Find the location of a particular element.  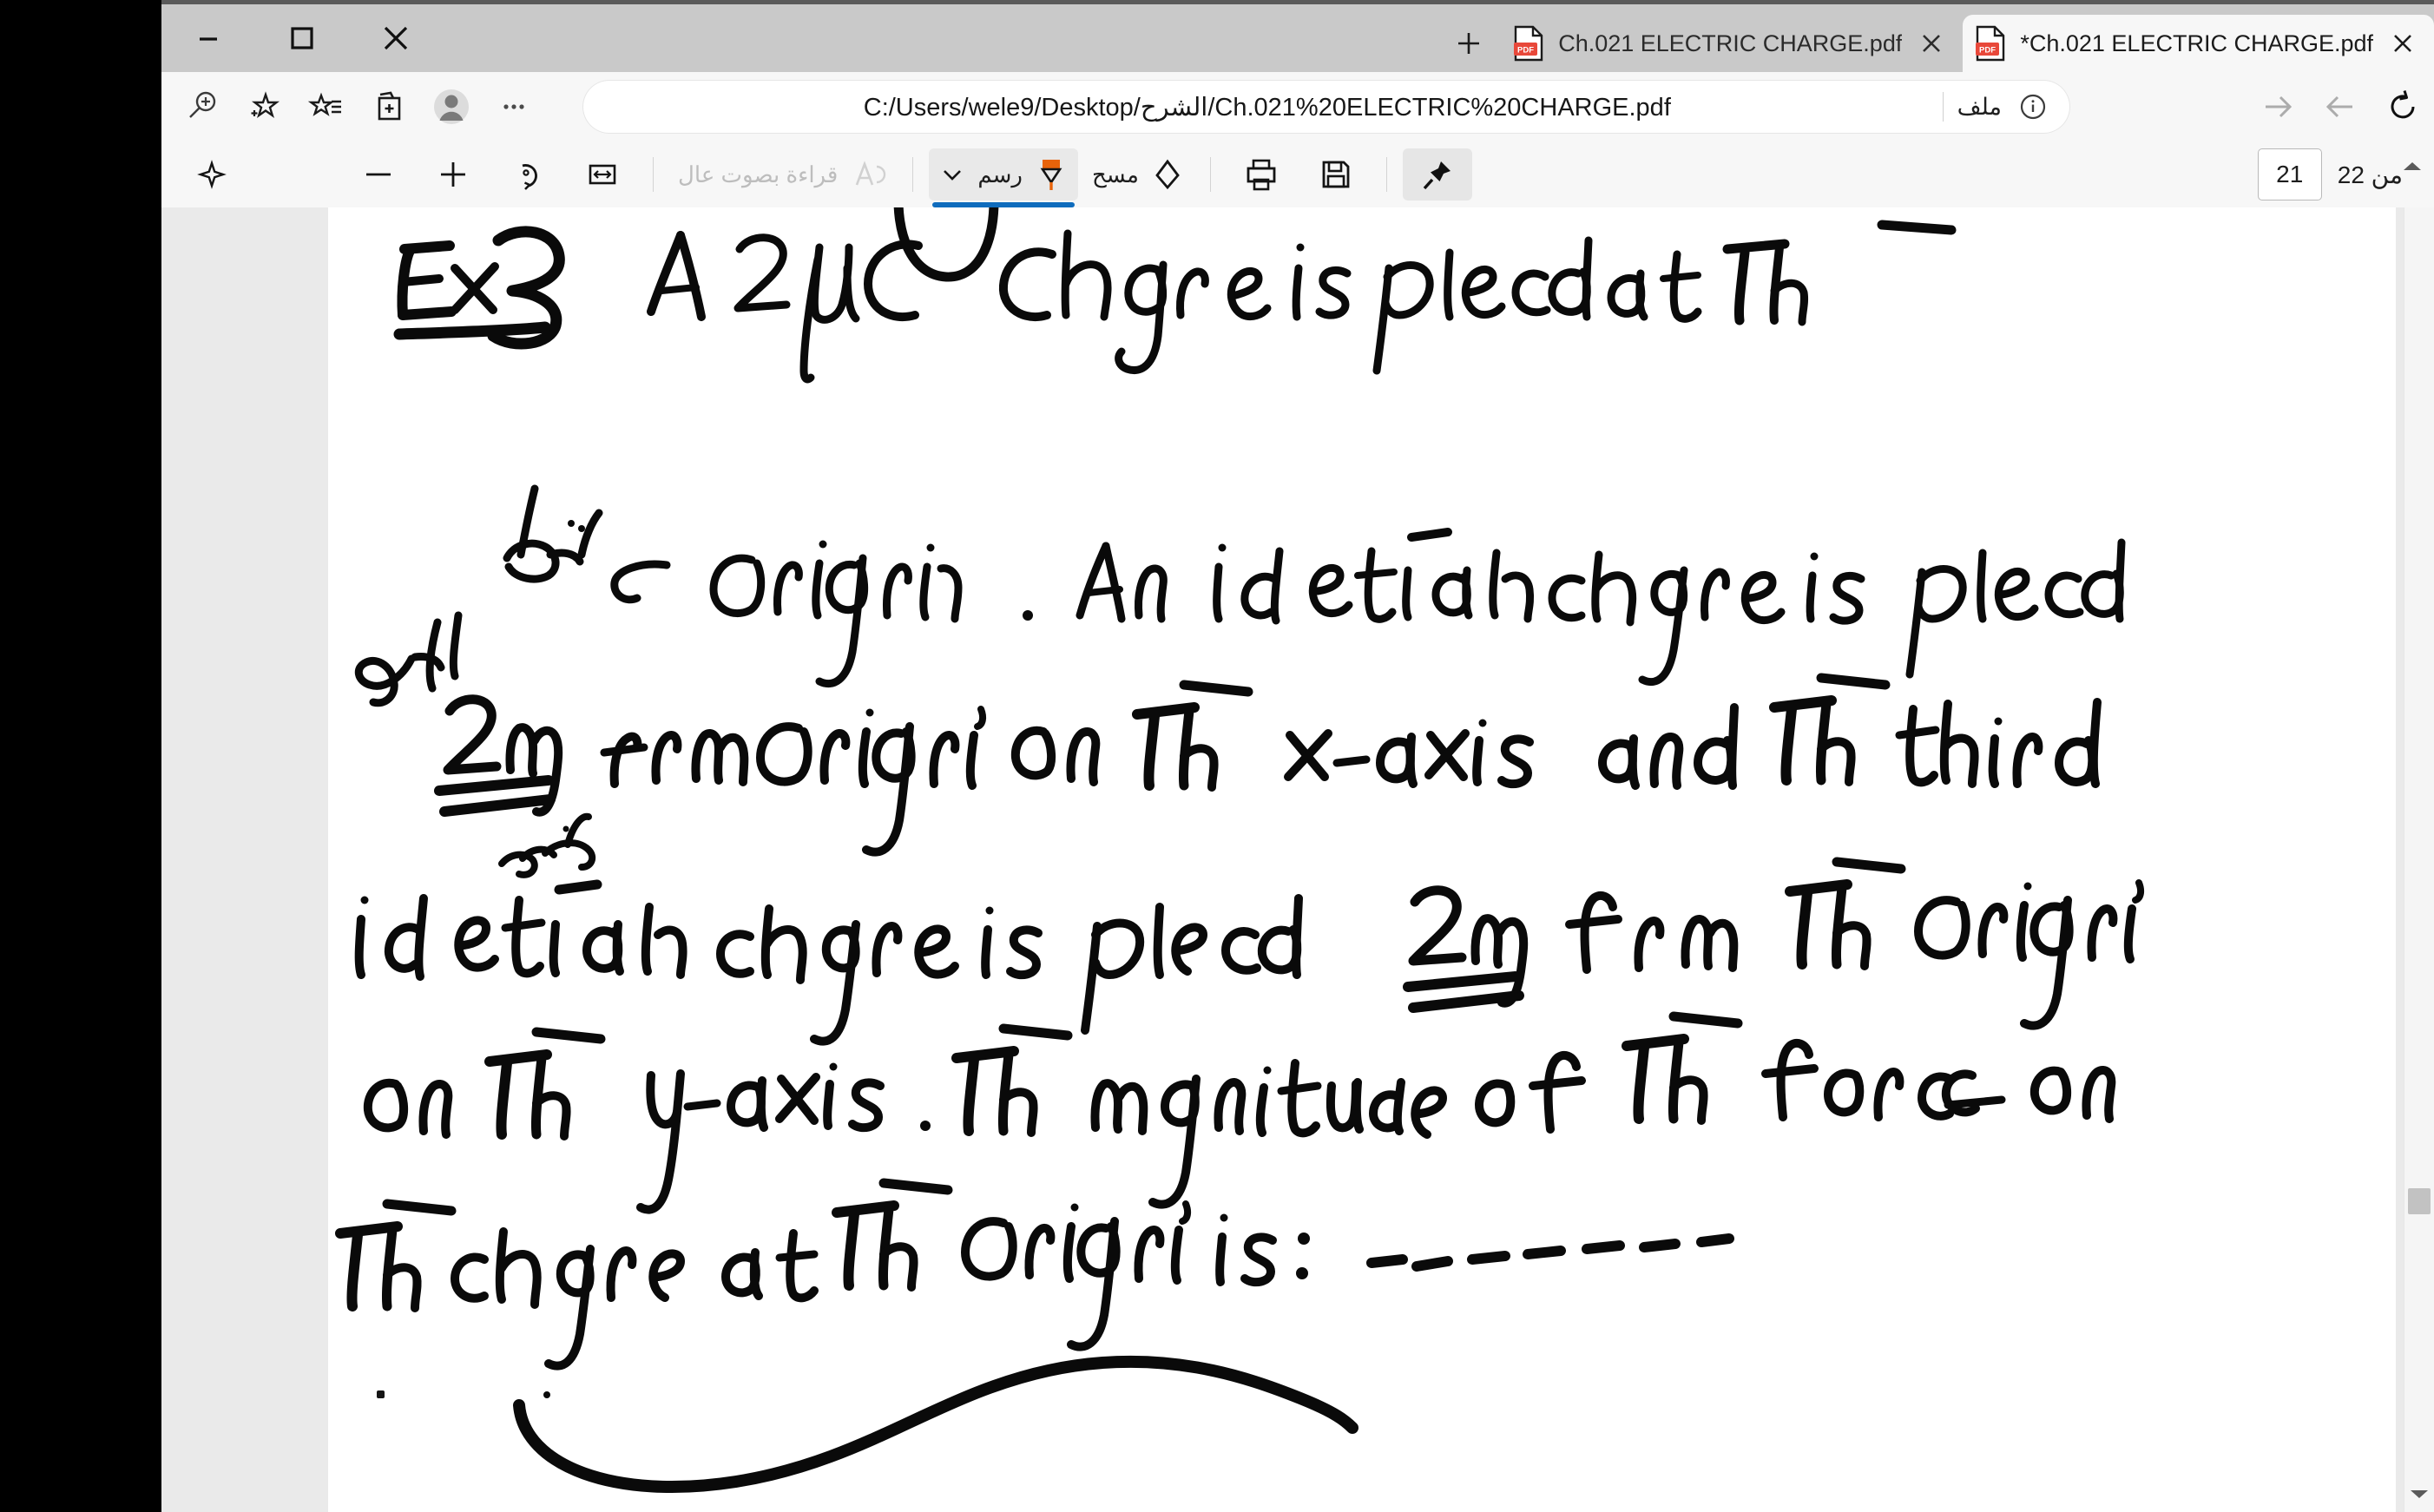

page-navigation: من 22 21 is located at coordinates (2337, 174).